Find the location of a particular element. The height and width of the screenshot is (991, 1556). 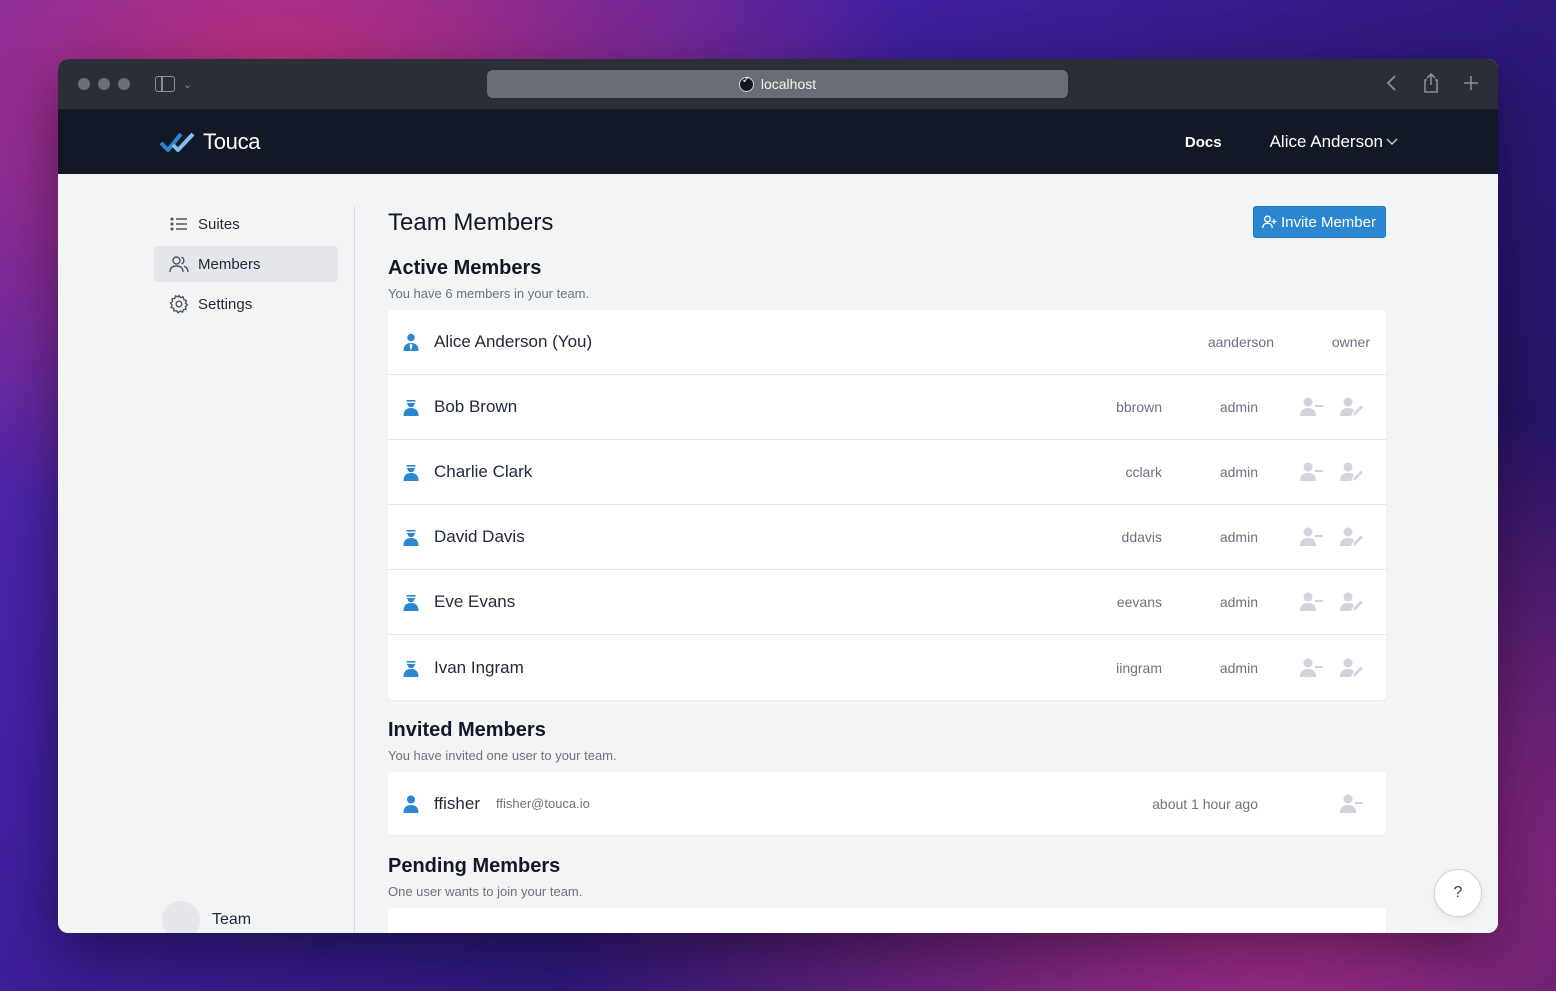

browser-toolbar-icons is located at coordinates (1432, 83).